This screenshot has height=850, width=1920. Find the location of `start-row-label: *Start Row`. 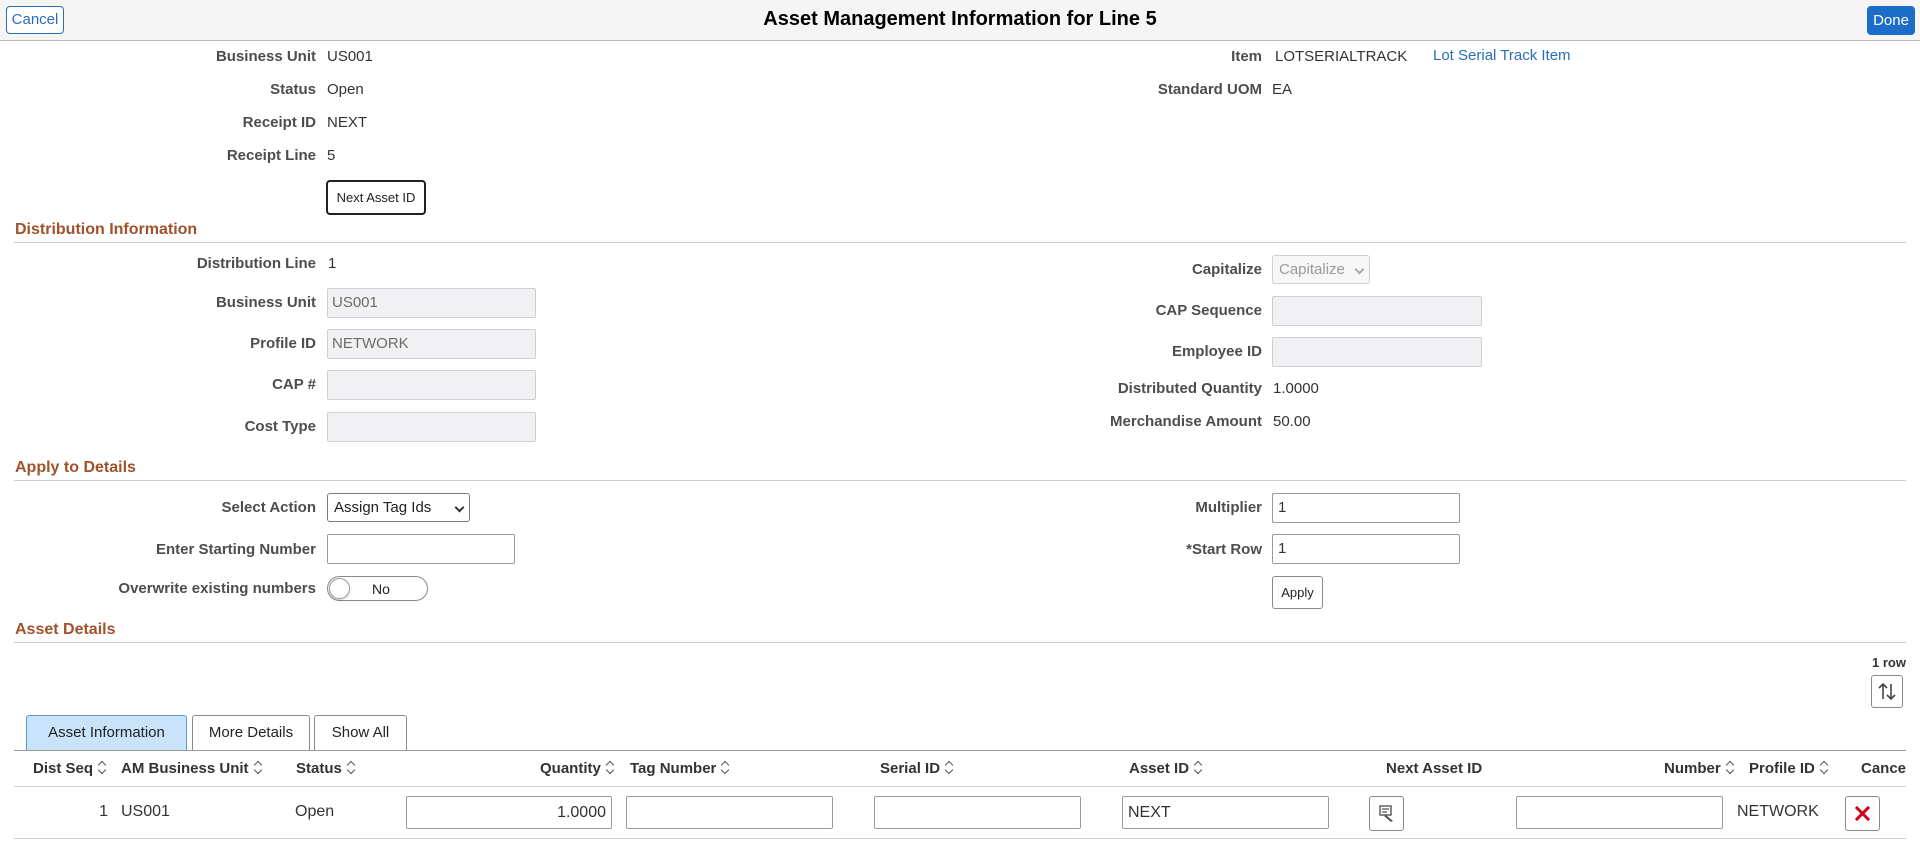

start-row-label: *Start Row is located at coordinates (1224, 549).